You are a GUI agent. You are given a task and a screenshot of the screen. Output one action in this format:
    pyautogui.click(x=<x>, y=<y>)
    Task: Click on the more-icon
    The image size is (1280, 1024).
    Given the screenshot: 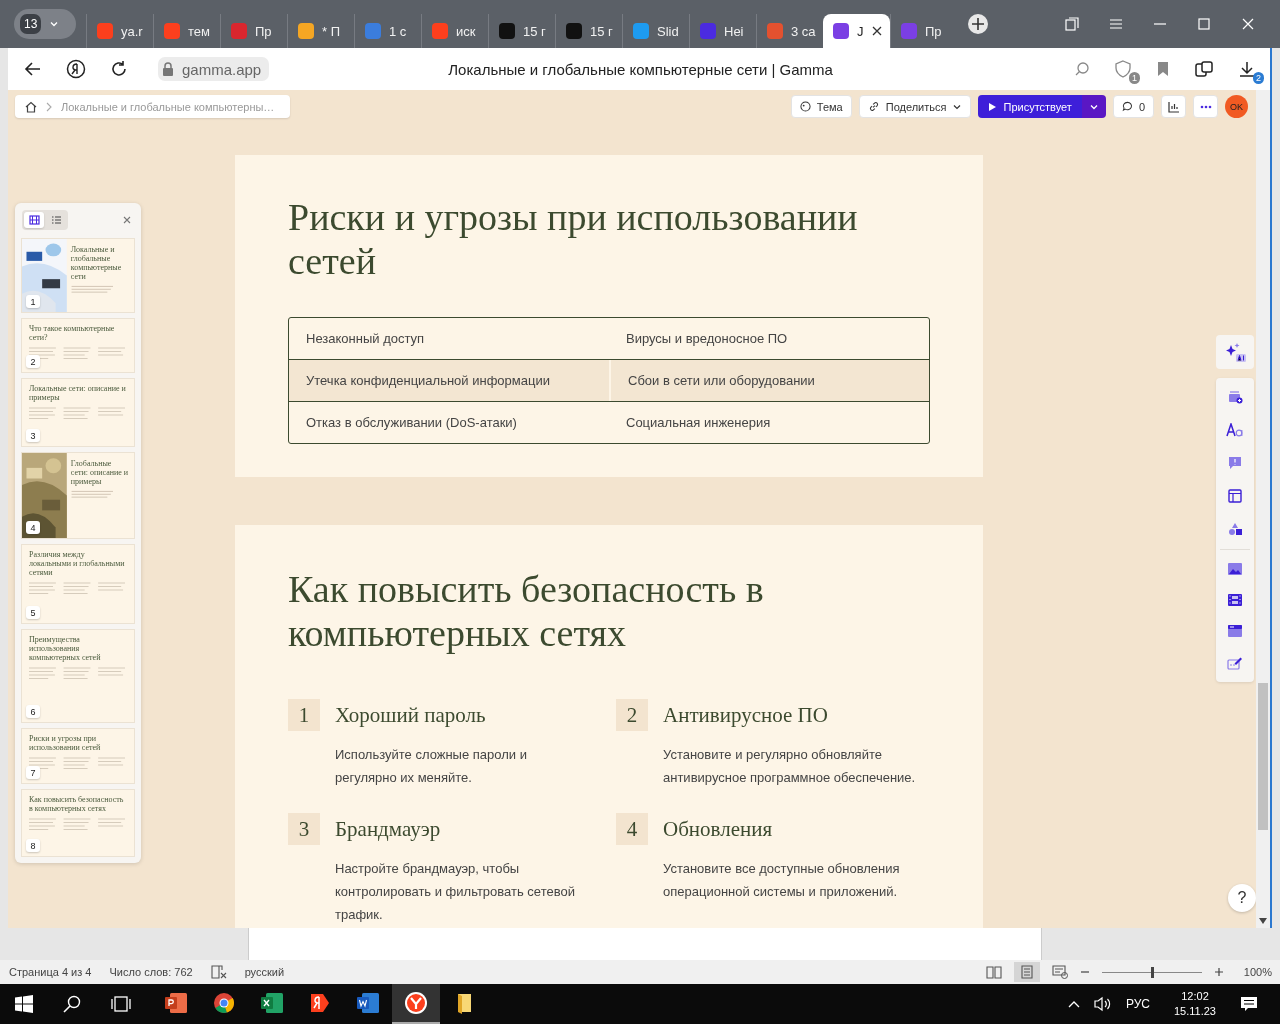 What is the action you would take?
    pyautogui.click(x=1205, y=106)
    